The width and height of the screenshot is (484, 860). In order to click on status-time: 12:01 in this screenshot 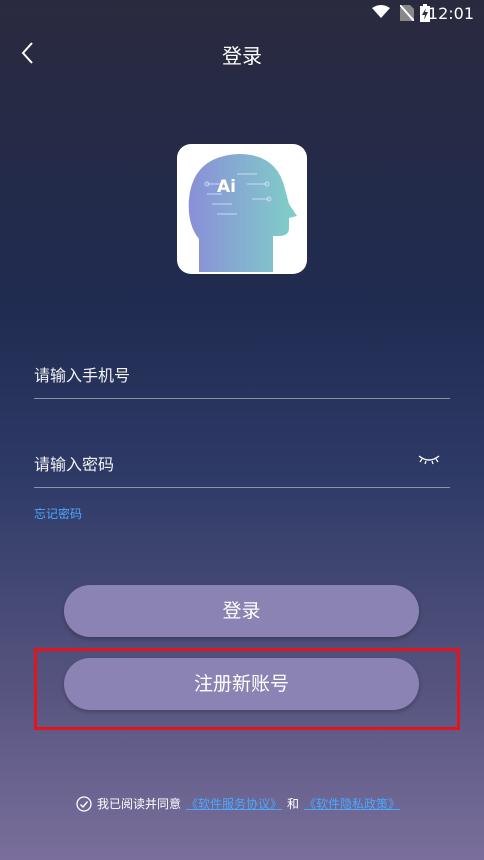, I will do `click(450, 13)`.